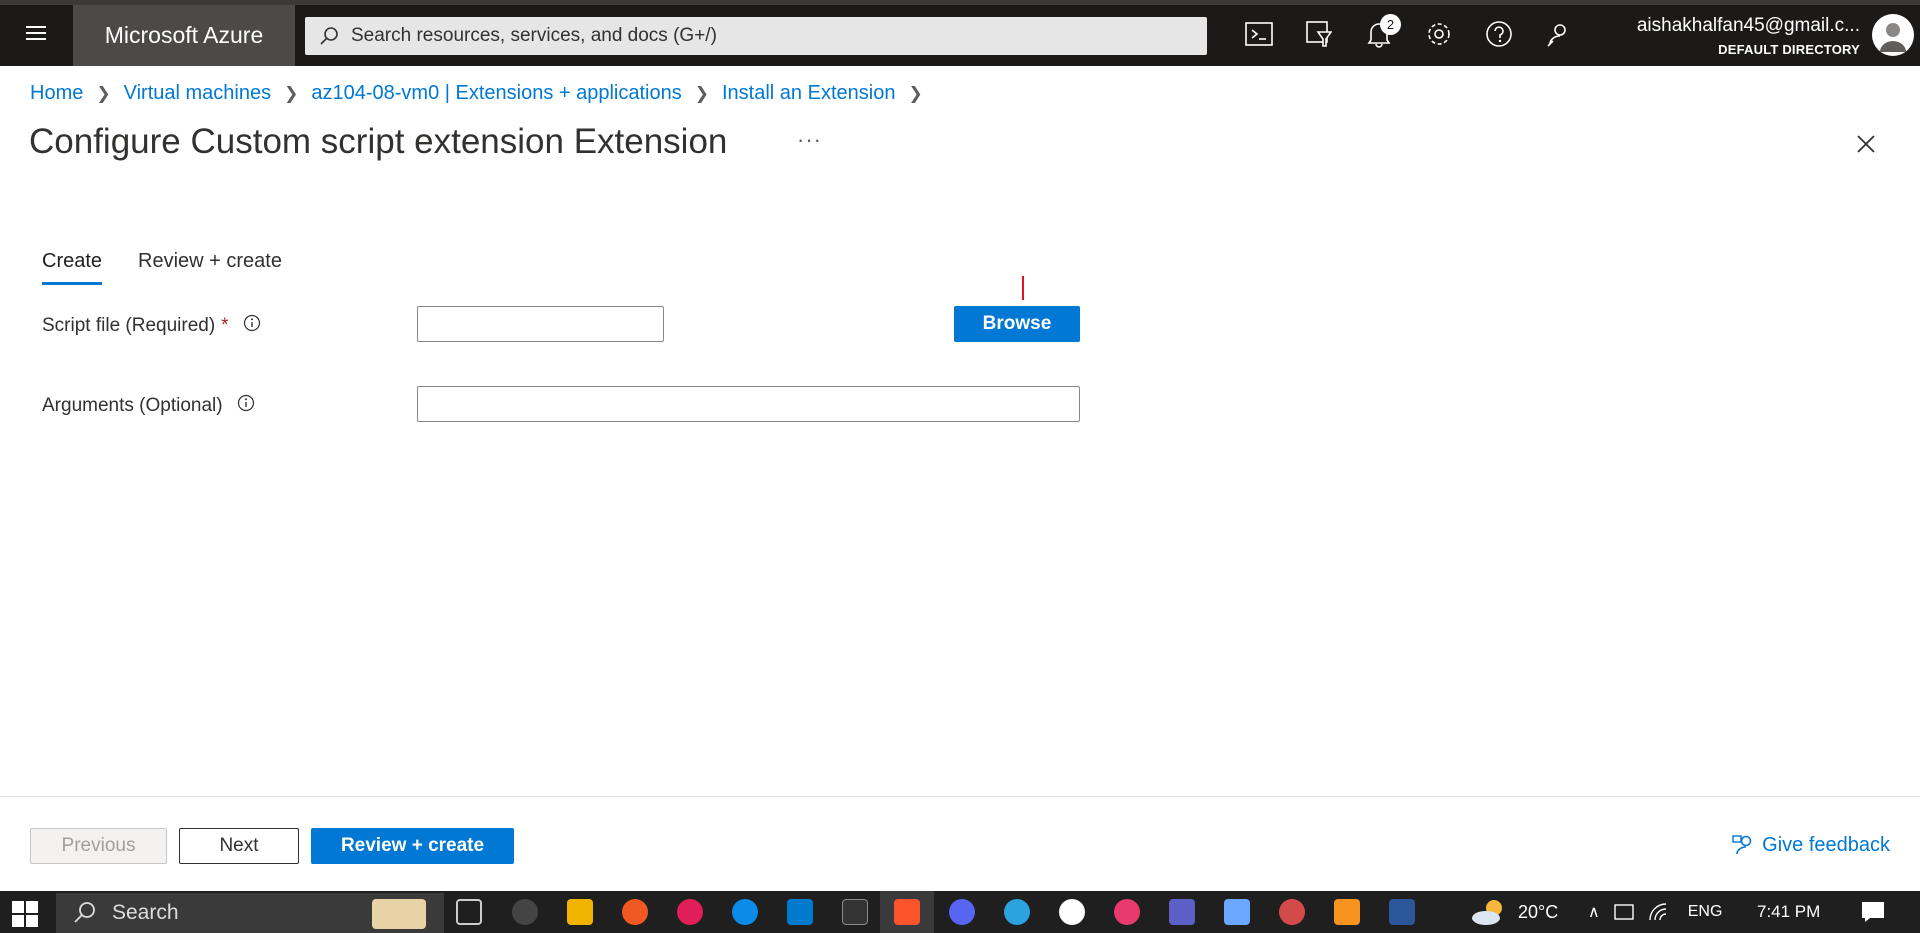  Describe the element at coordinates (184, 35) in the screenshot. I see `brand-title: Microsoft Azure` at that location.